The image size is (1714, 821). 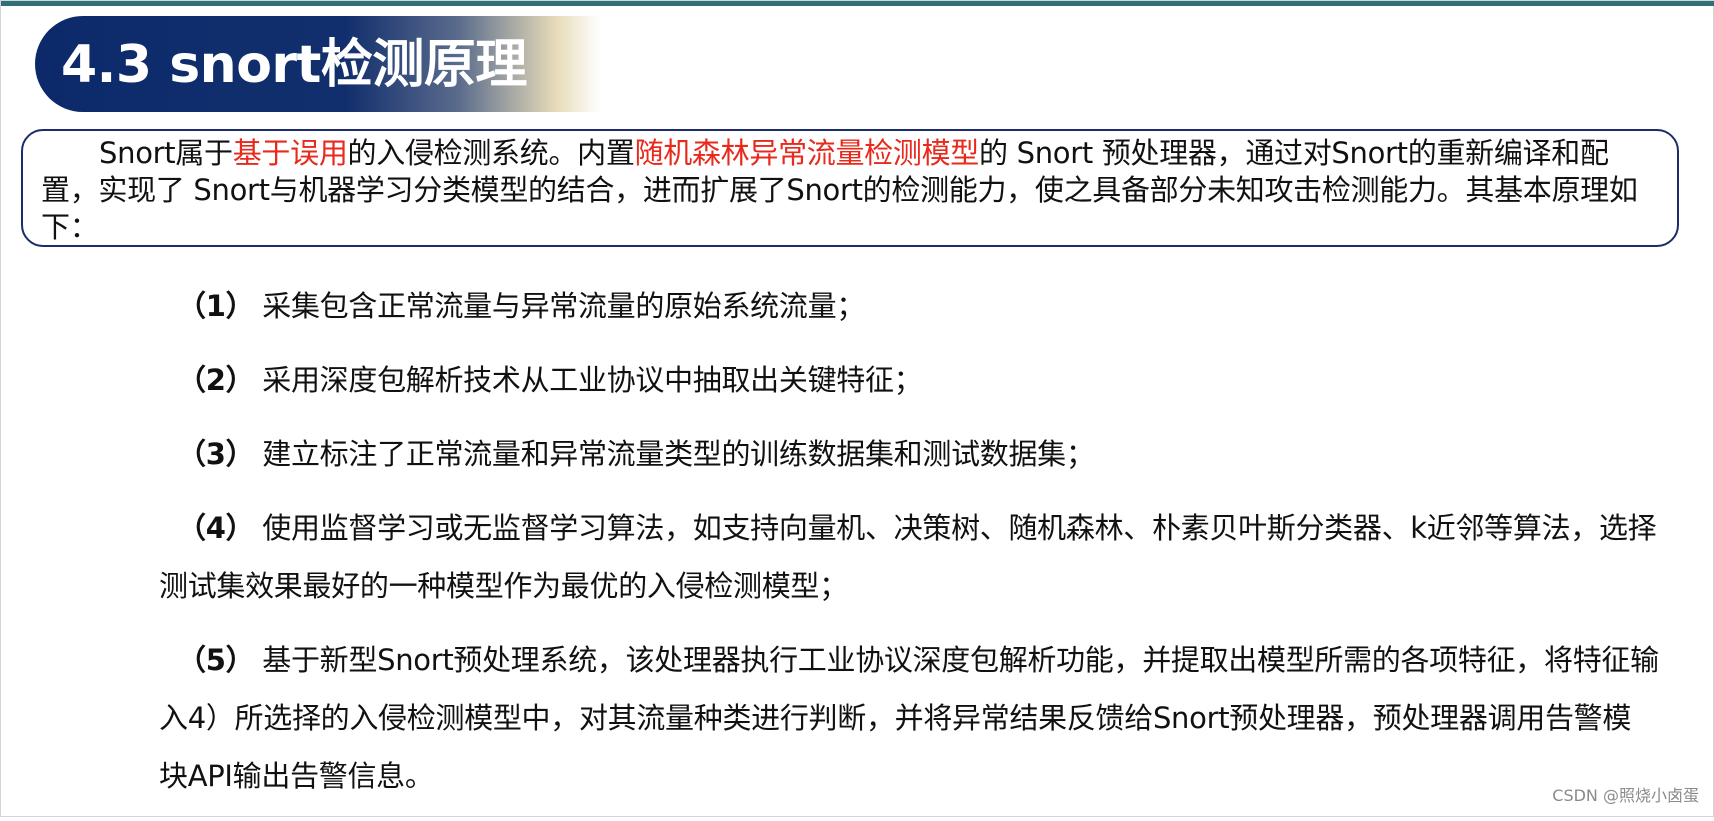 What do you see at coordinates (807, 153) in the screenshot?
I see `intro-highlight-2: 随机森林异常流量检测模型` at bounding box center [807, 153].